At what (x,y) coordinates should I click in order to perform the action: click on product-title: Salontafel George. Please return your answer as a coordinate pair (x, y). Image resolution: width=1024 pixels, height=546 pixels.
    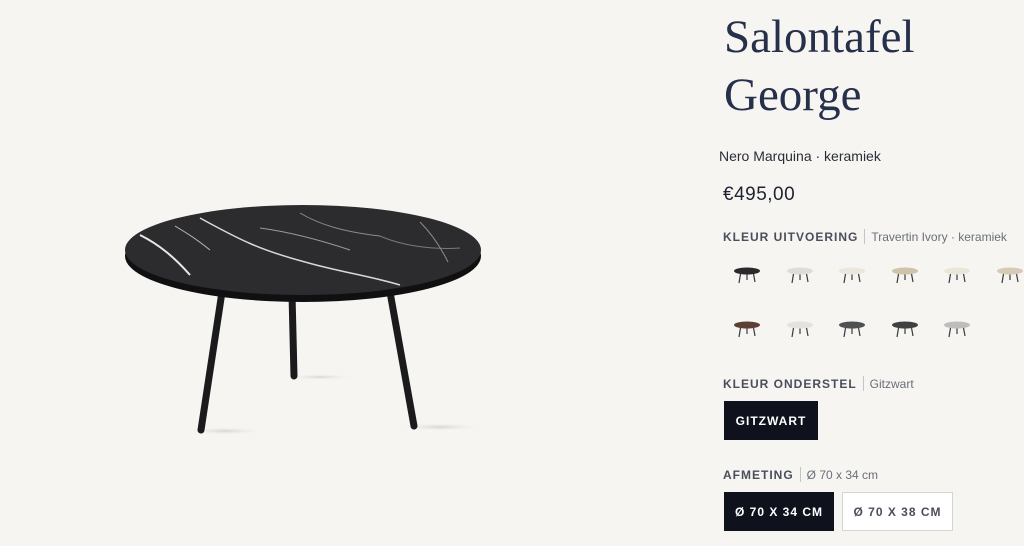
    Looking at the image, I should click on (874, 66).